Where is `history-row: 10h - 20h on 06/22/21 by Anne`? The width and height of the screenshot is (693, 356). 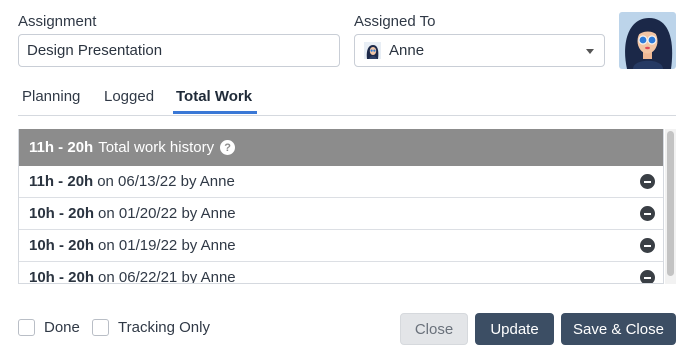
history-row: 10h - 20h on 06/22/21 by Anne is located at coordinates (341, 273).